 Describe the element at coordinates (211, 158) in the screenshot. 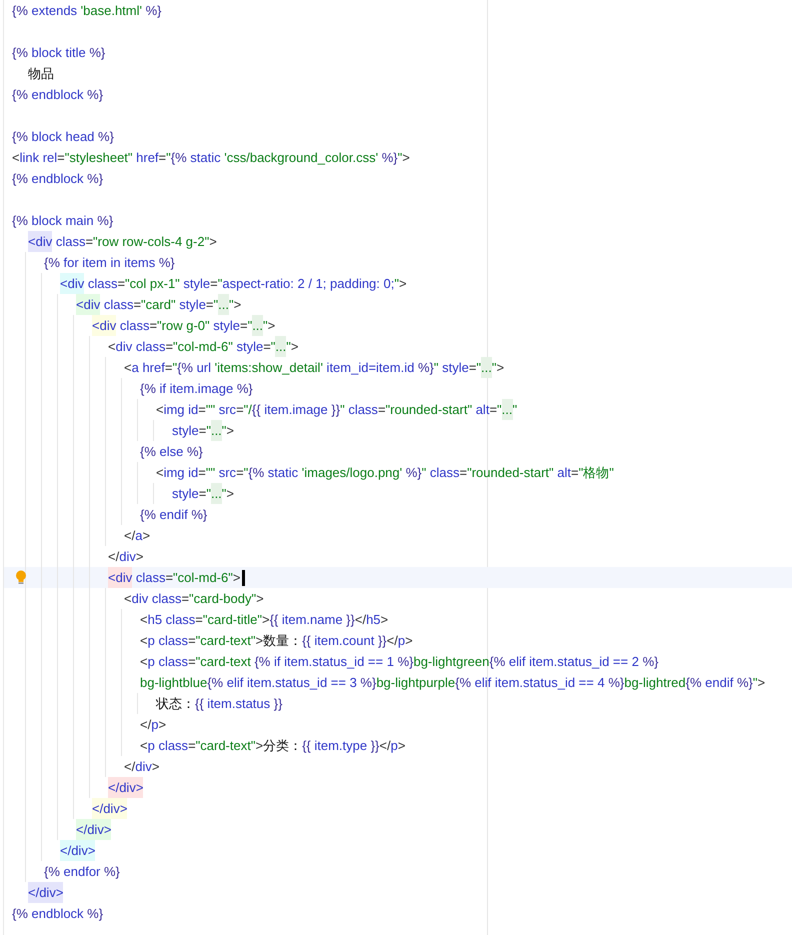

I see `code-line: <link rel="stylesheet" href="{% static 'css/background_color.css' %}">` at that location.